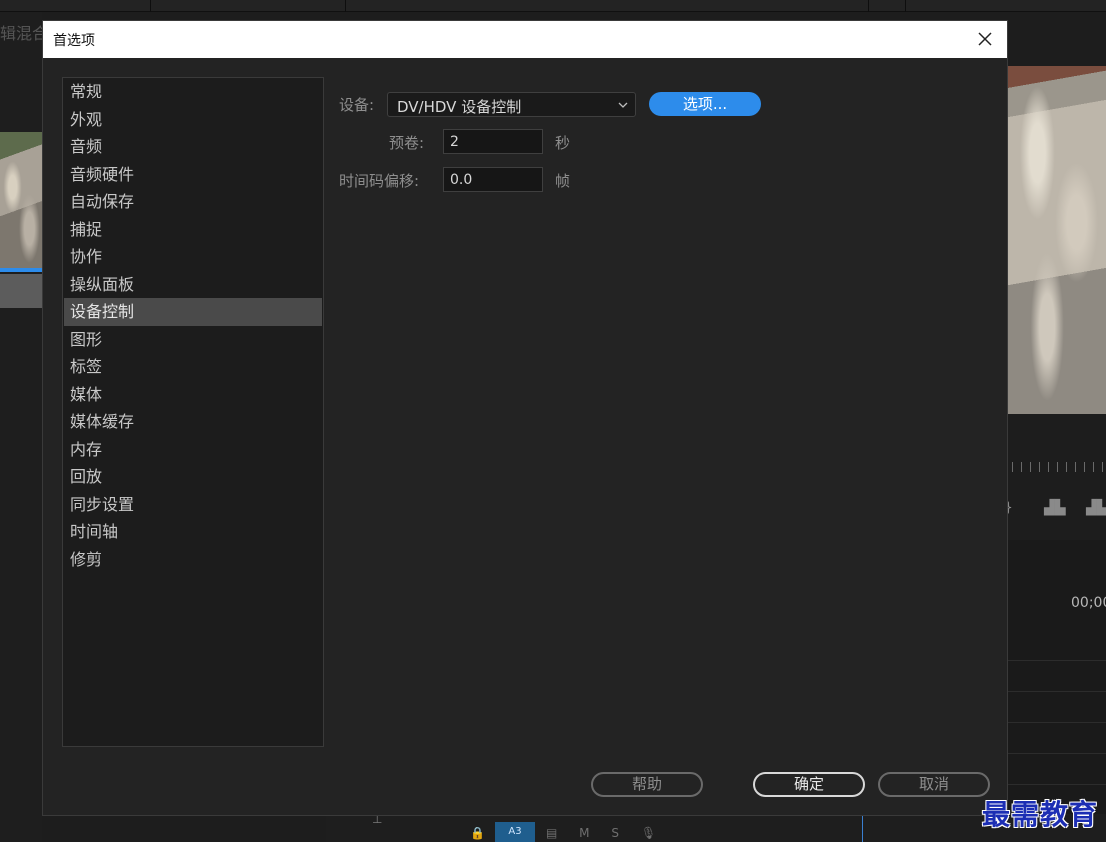 The width and height of the screenshot is (1106, 842). I want to click on track-a3-toggle: A3, so click(515, 832).